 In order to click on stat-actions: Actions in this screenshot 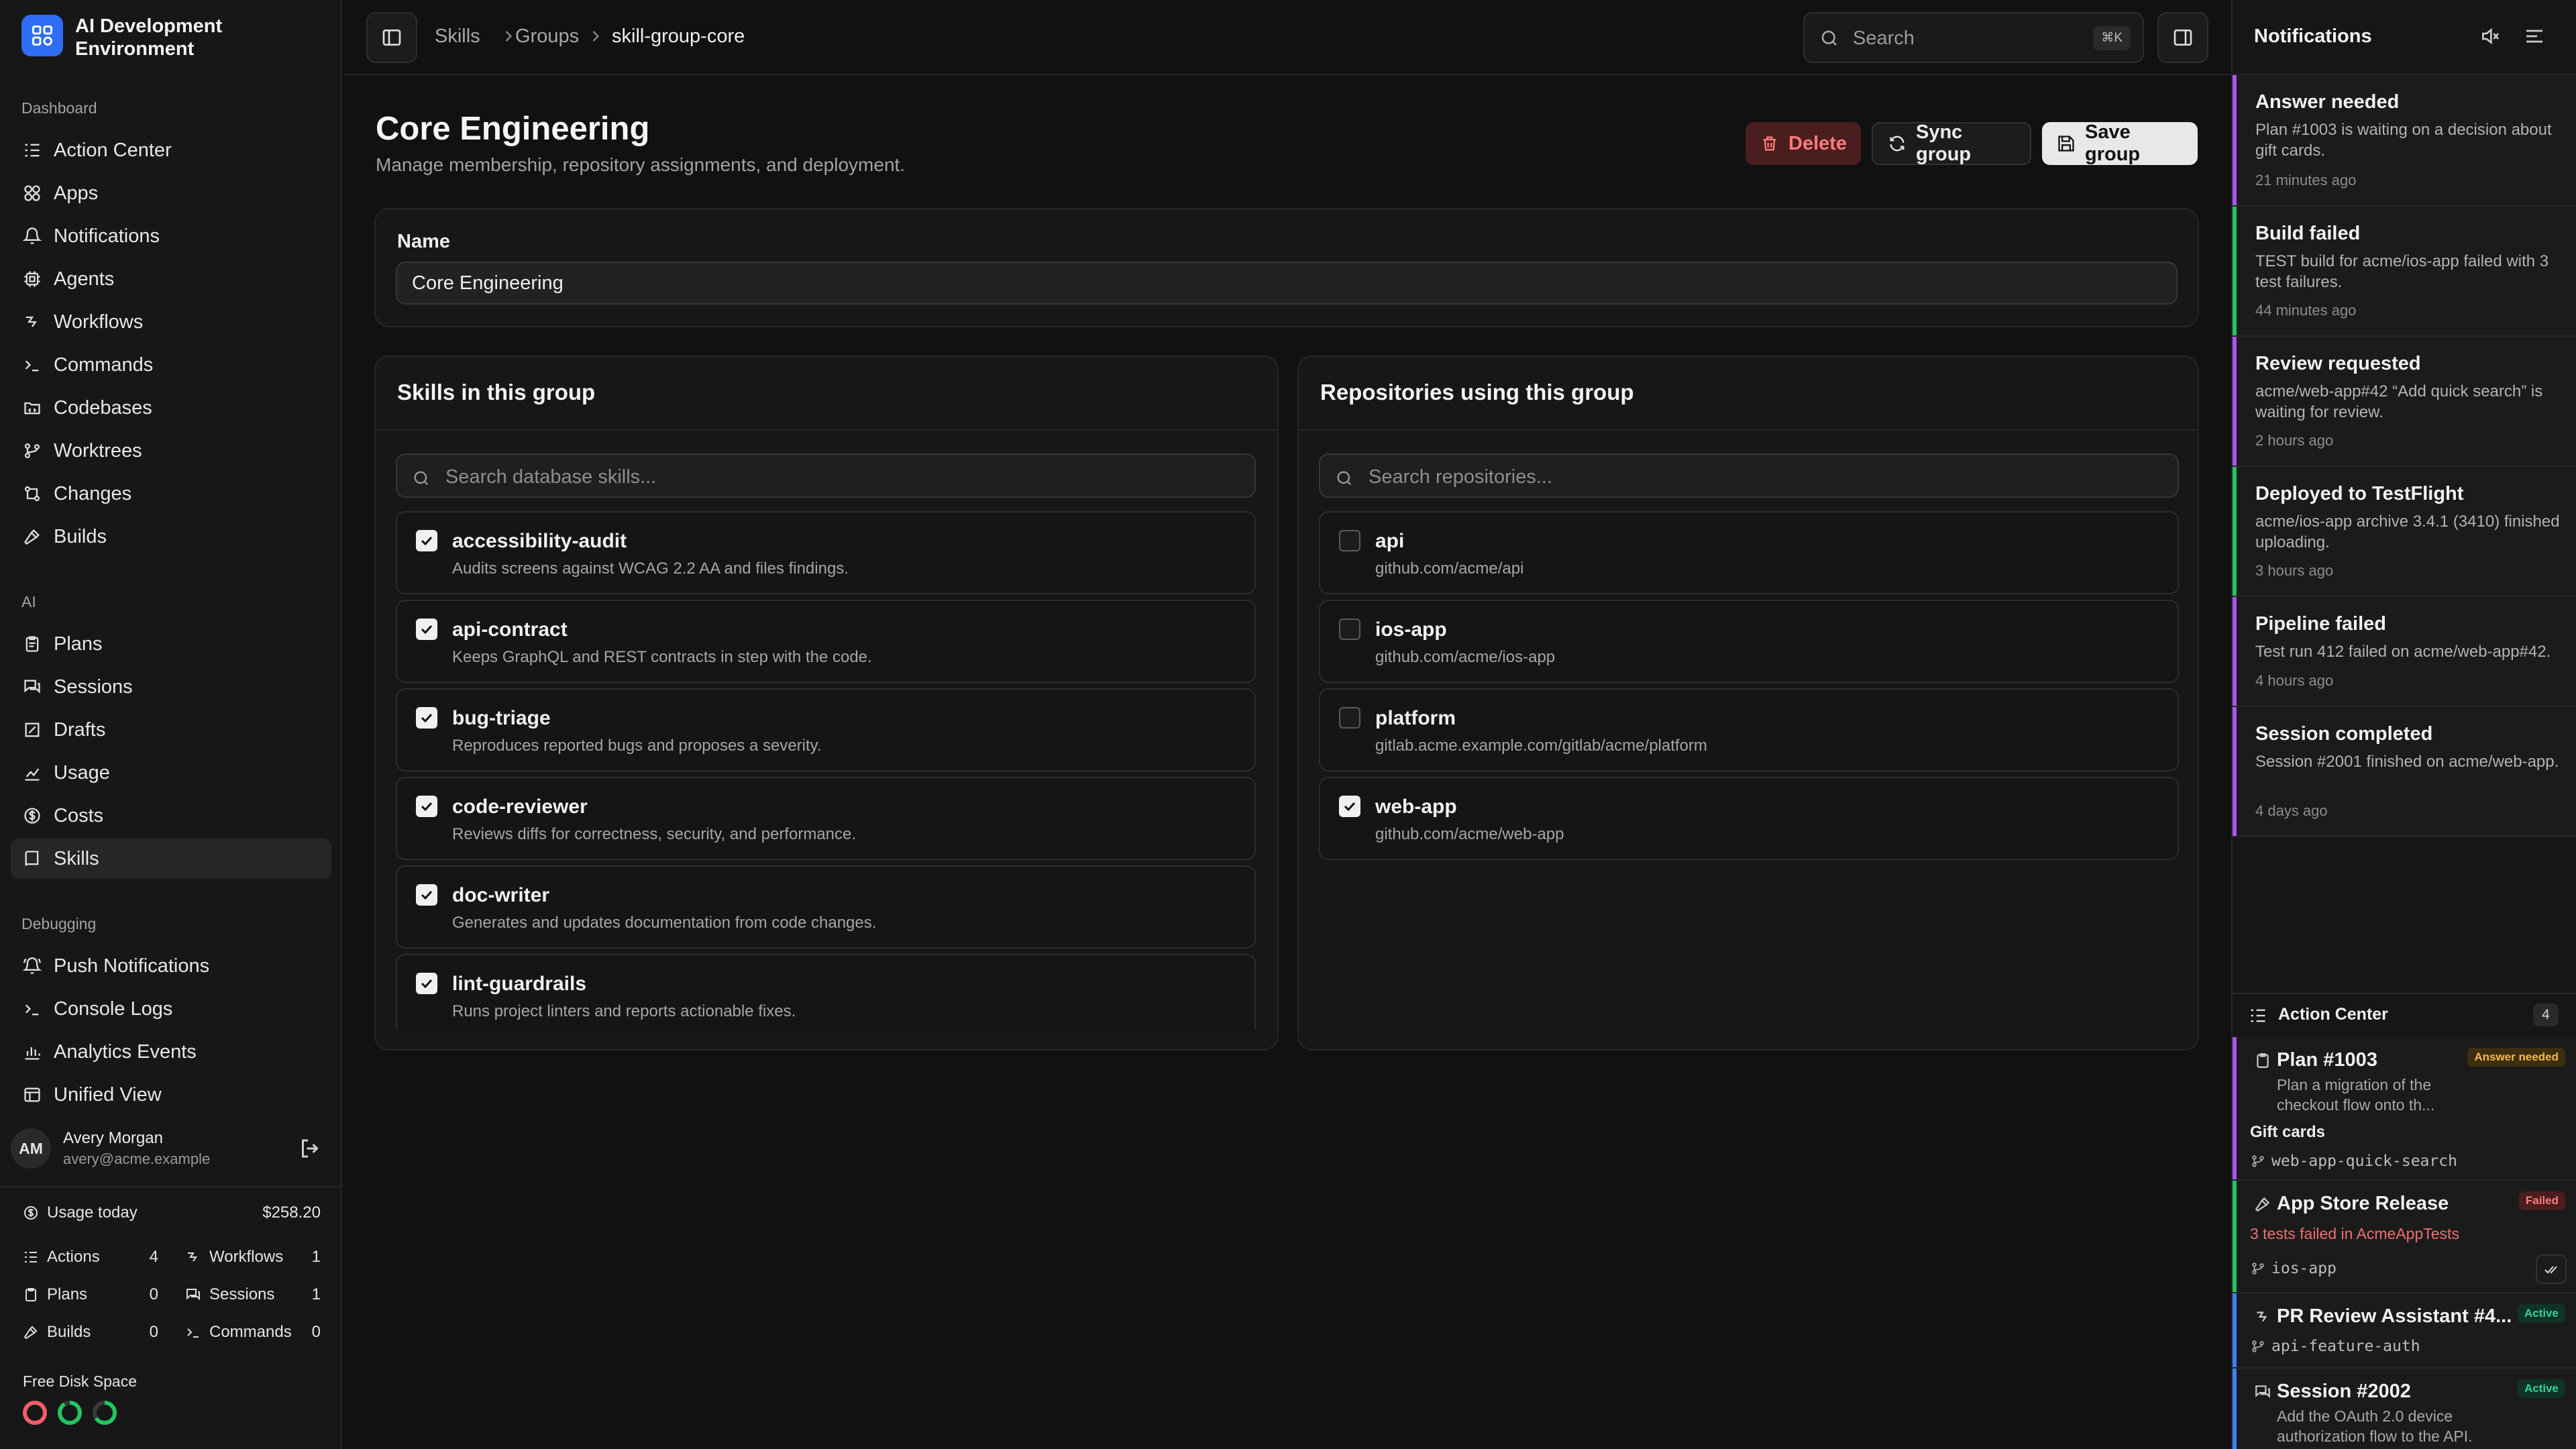, I will do `click(60, 1257)`.